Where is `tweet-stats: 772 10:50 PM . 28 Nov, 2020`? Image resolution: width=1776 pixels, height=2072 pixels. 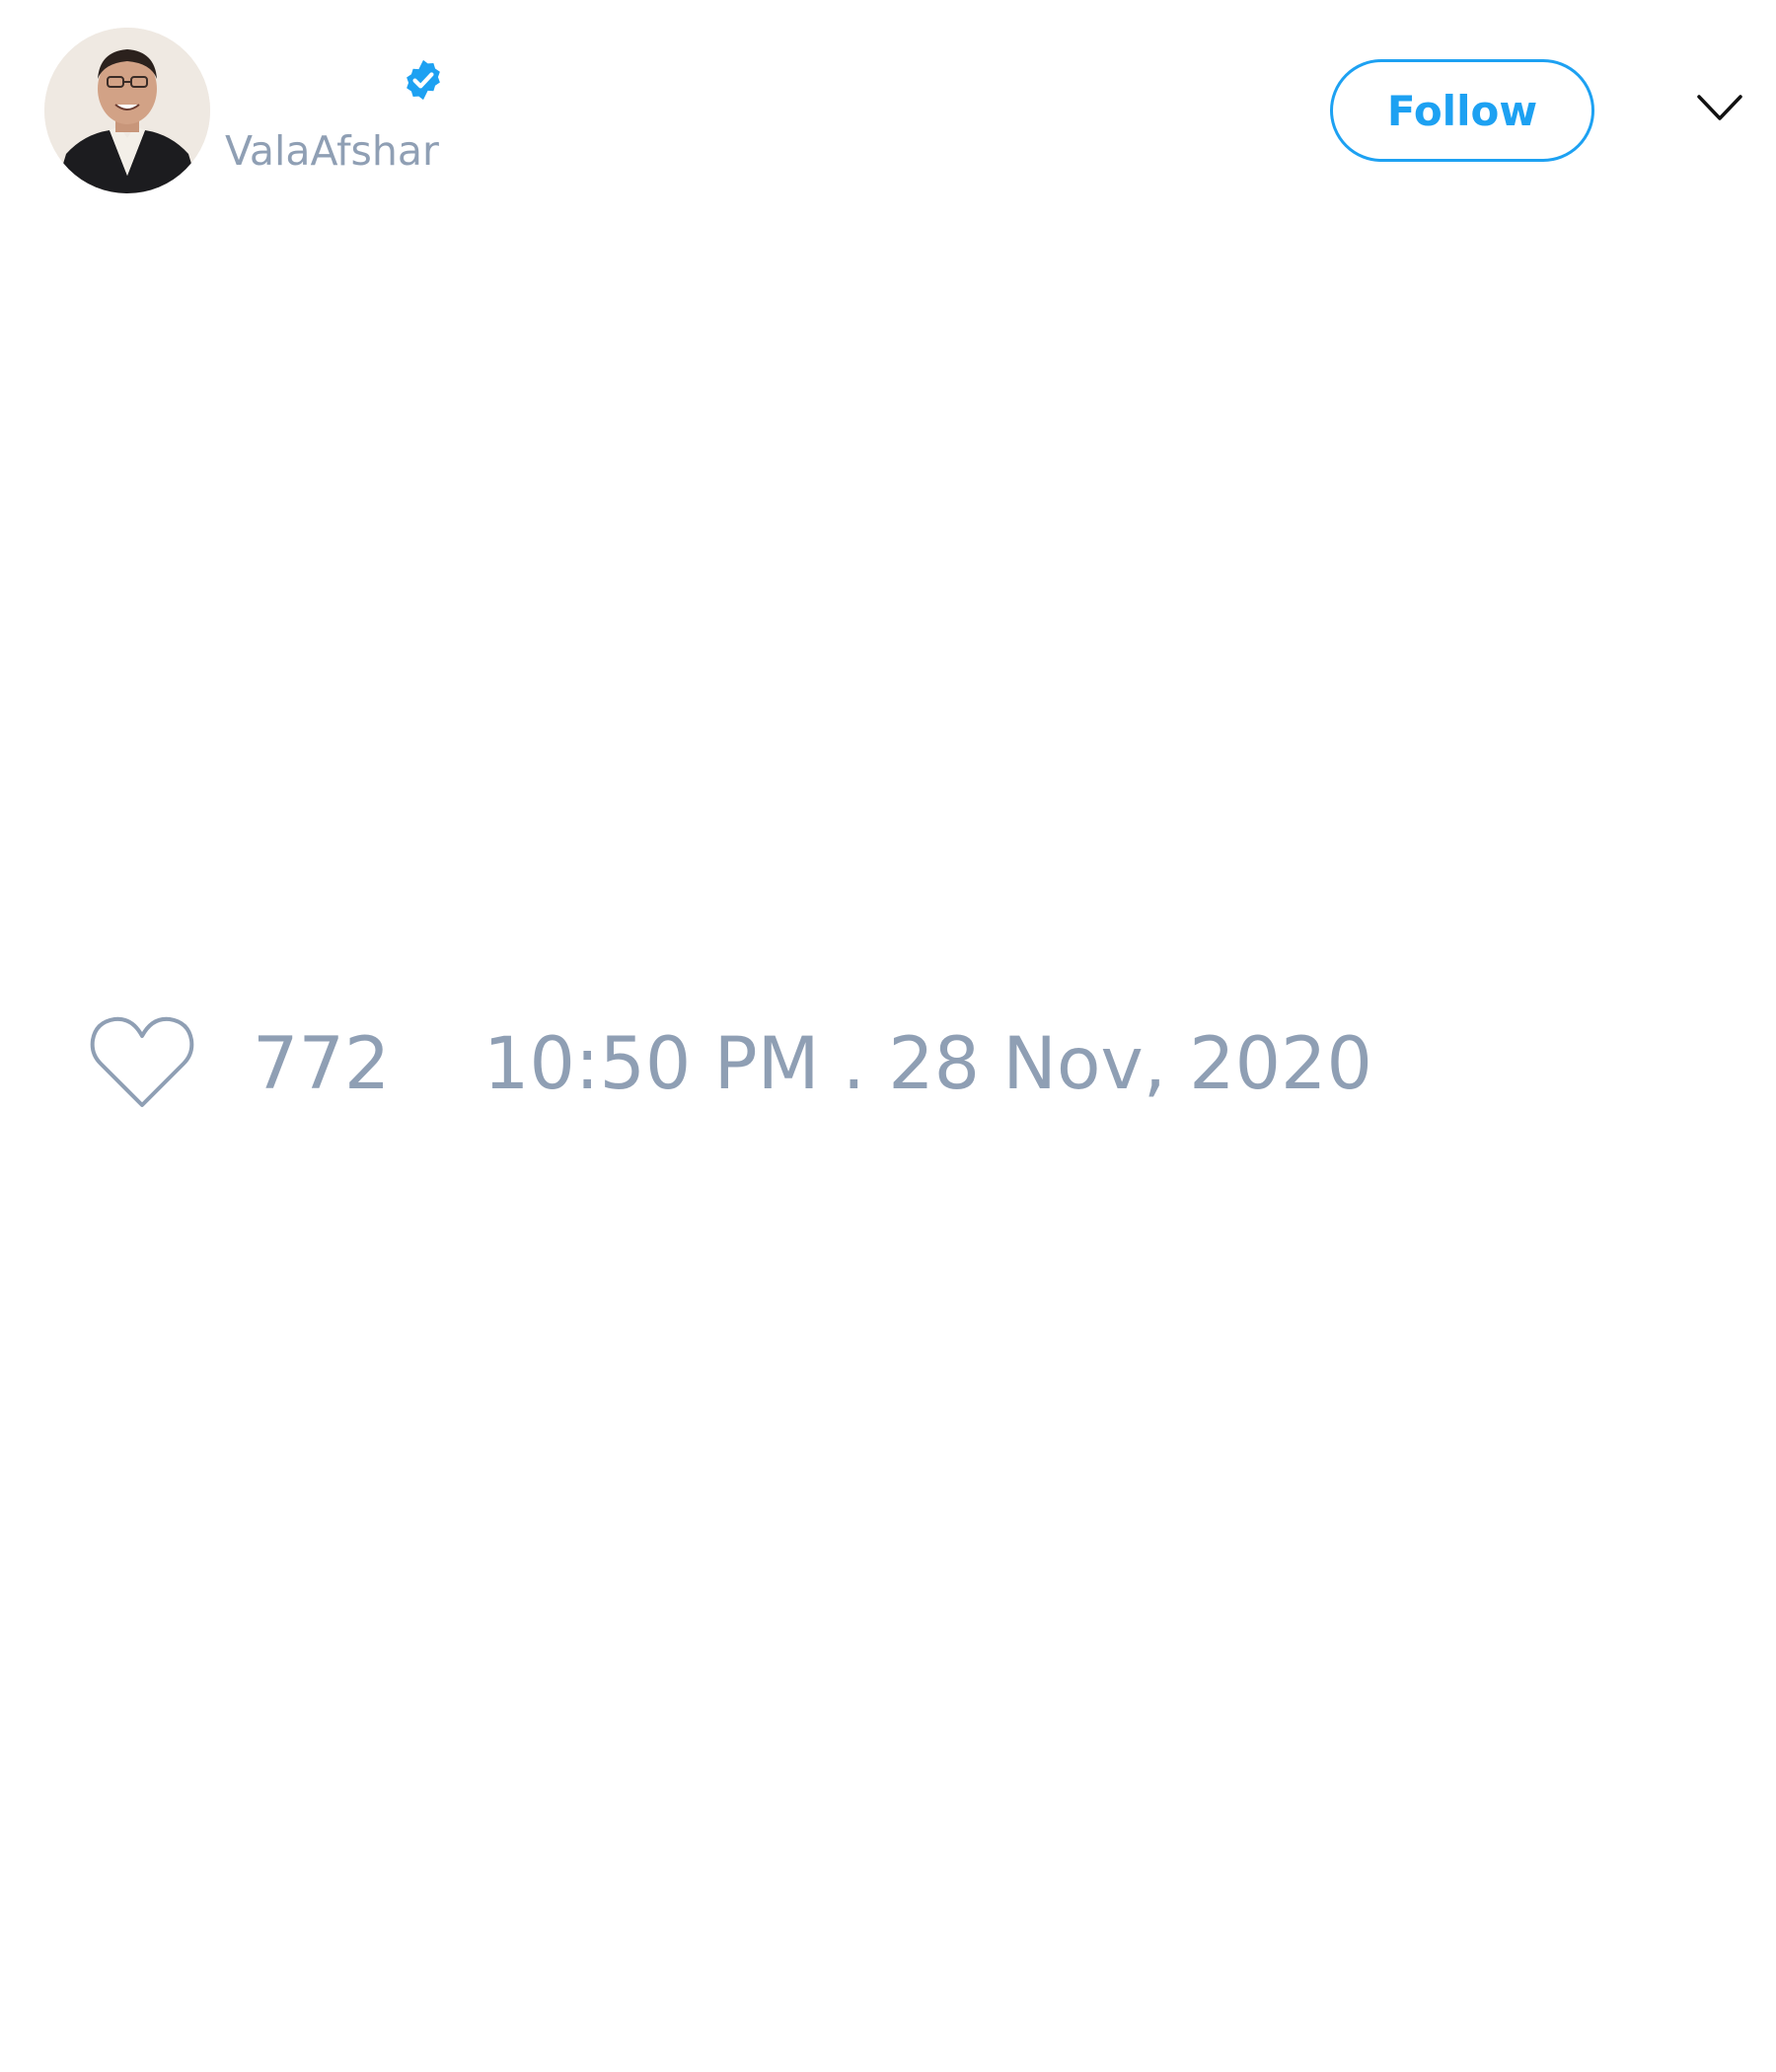 tweet-stats: 772 10:50 PM . 28 Nov, 2020 is located at coordinates (888, 1070).